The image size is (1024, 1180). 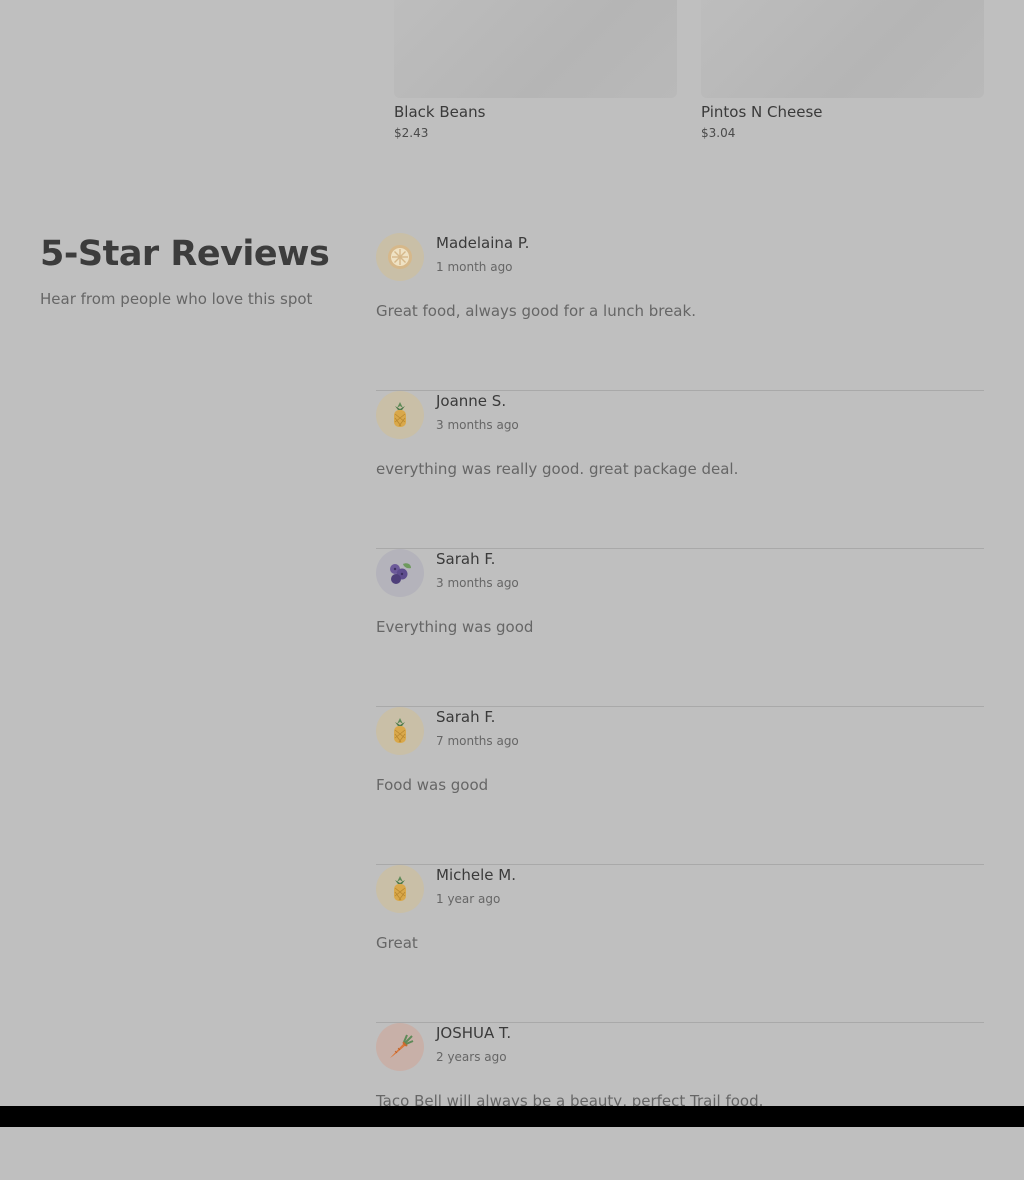 I want to click on review-time: 1 year ago, so click(x=468, y=899).